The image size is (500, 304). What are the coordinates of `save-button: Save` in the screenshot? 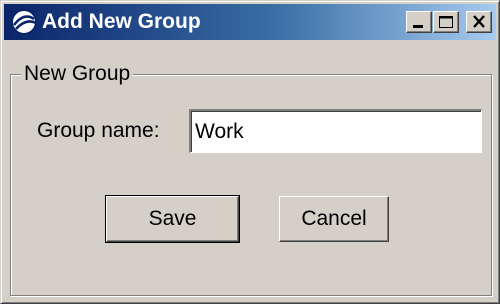 It's located at (172, 219).